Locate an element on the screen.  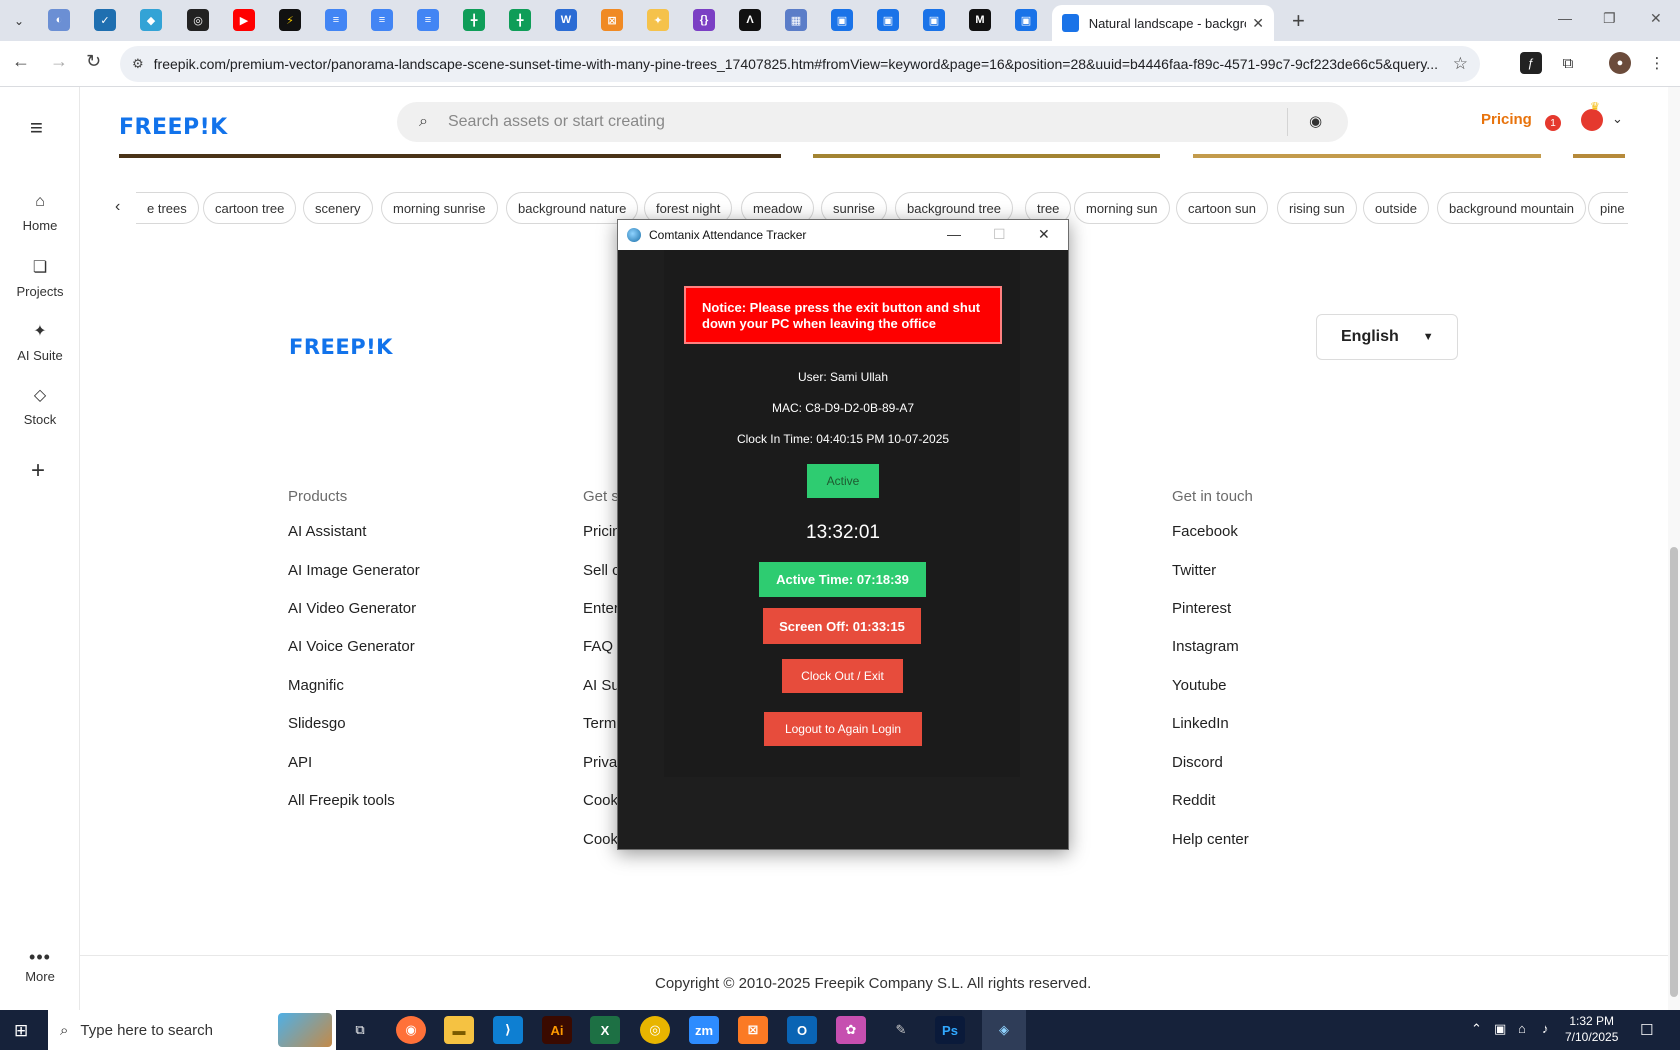
tag-chip: outside is located at coordinates (1396, 208).